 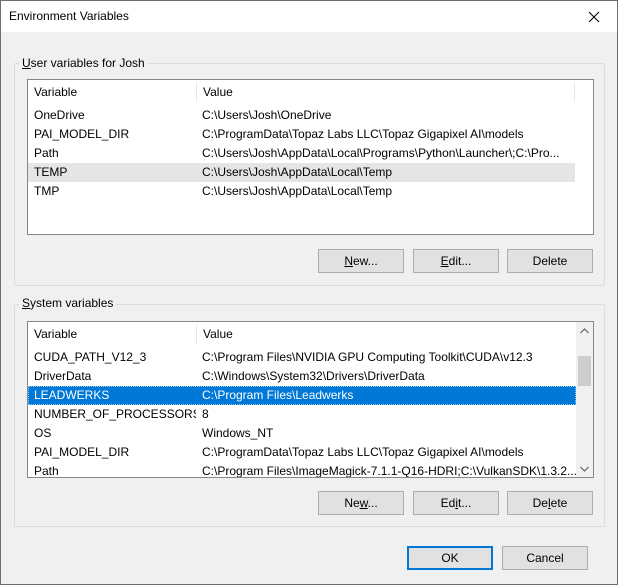 What do you see at coordinates (83, 63) in the screenshot?
I see `user-variables-label: User variables for Josh` at bounding box center [83, 63].